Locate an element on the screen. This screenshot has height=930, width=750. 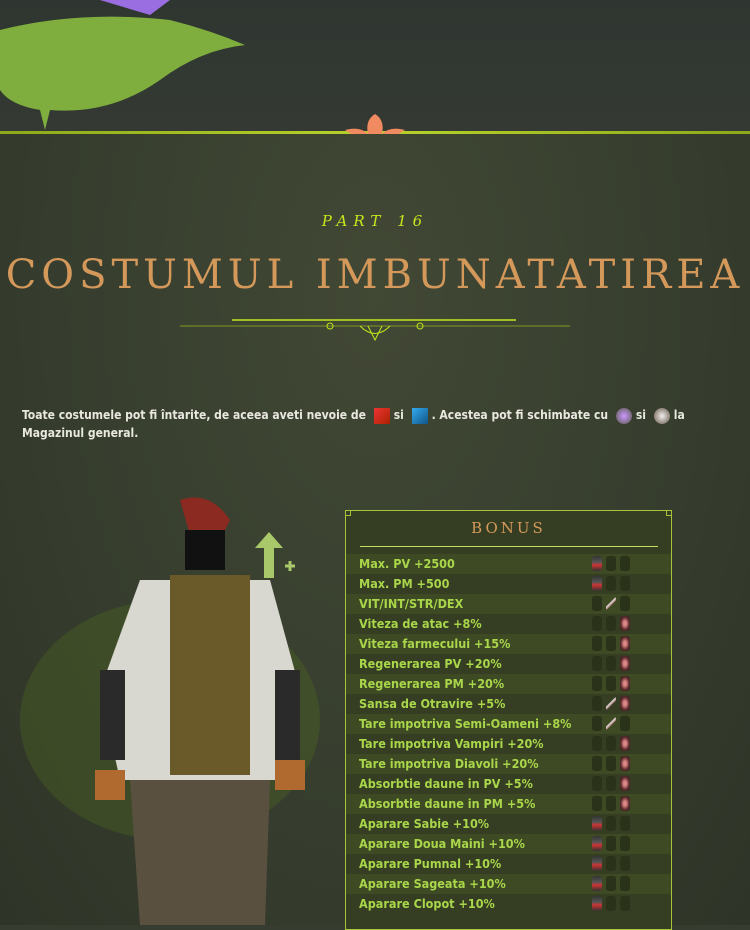
bonus-label: Max. PV +2500 is located at coordinates (407, 563).